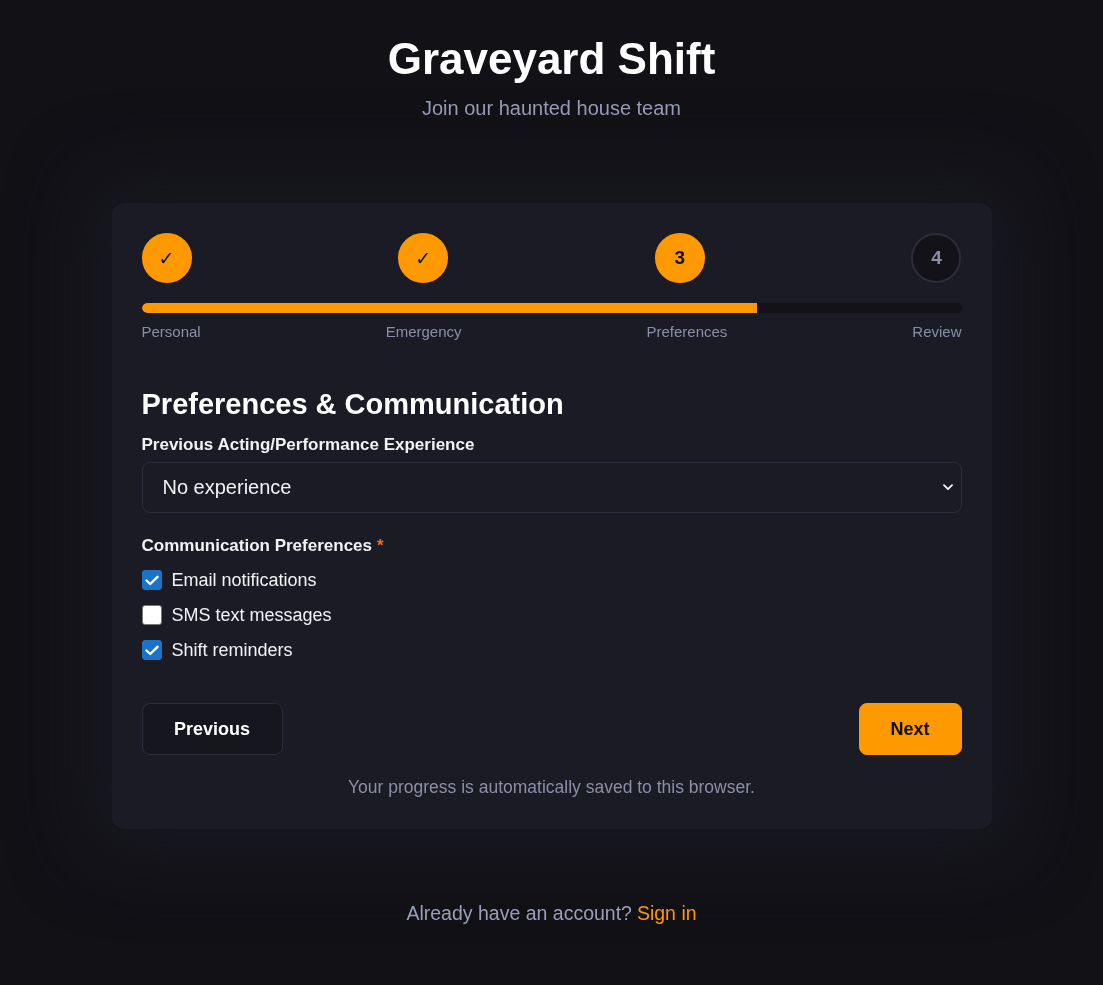 This screenshot has width=1103, height=985. What do you see at coordinates (380, 546) in the screenshot?
I see `required-mark: *` at bounding box center [380, 546].